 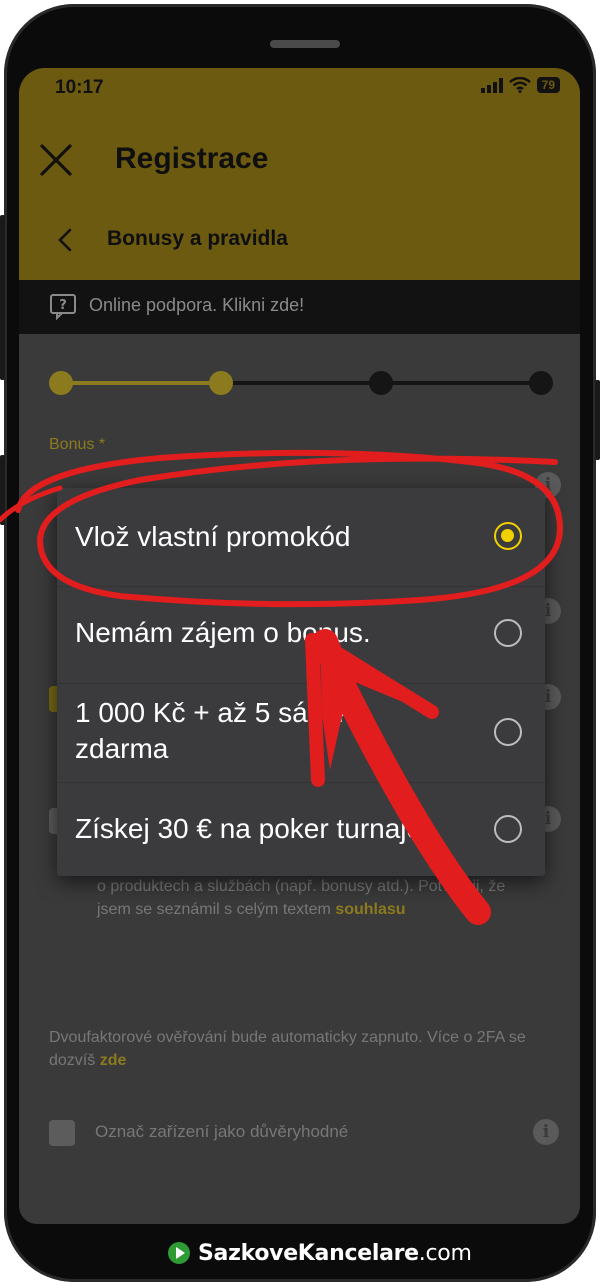 I want to click on support-link: Online podpora. Klikni zde!, so click(x=196, y=305).